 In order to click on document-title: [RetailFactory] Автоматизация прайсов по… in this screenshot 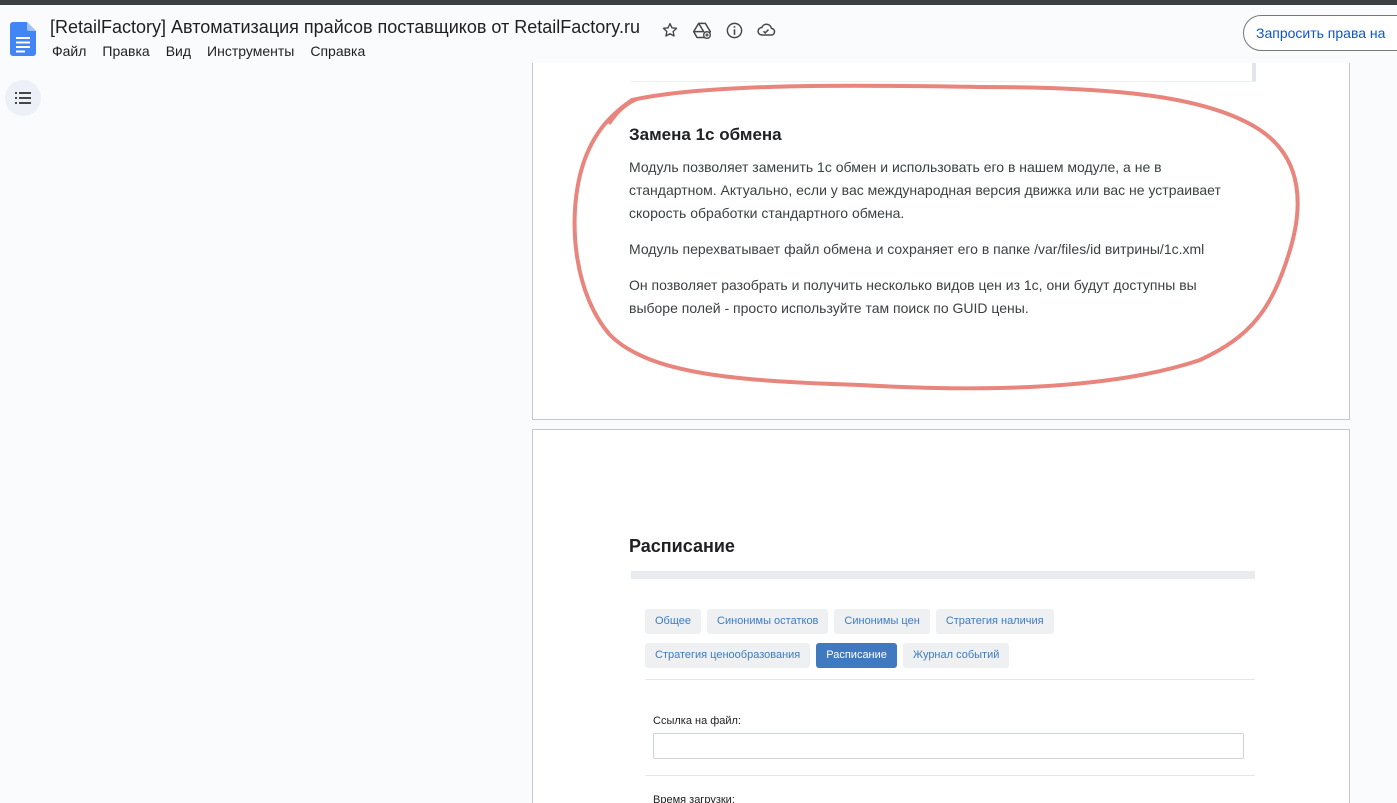, I will do `click(345, 27)`.